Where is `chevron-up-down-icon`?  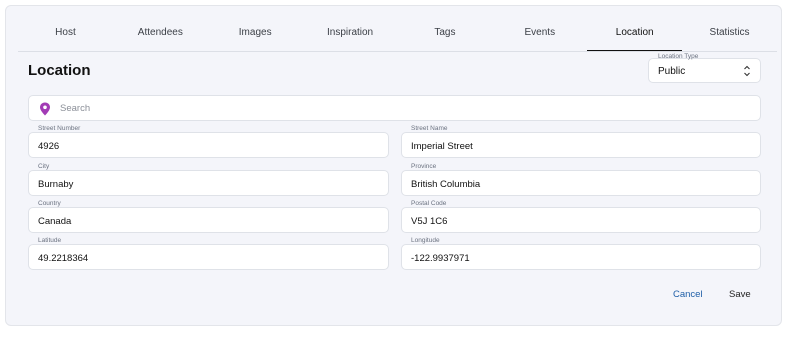
chevron-up-down-icon is located at coordinates (747, 71).